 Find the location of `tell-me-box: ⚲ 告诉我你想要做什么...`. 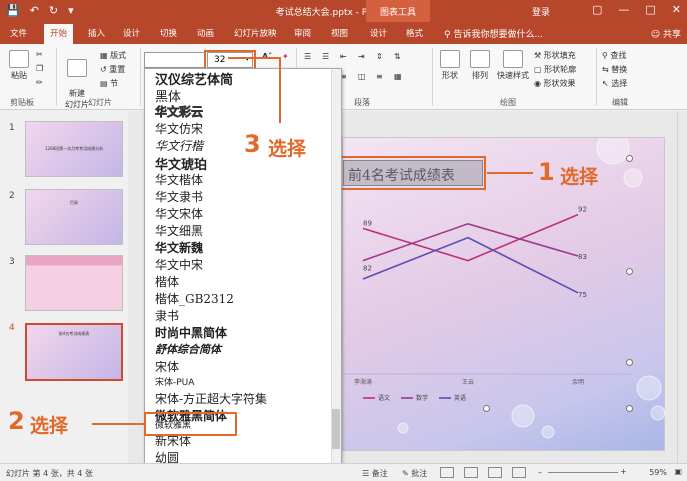

tell-me-box: ⚲ 告诉我你想要做什么... is located at coordinates (493, 33).